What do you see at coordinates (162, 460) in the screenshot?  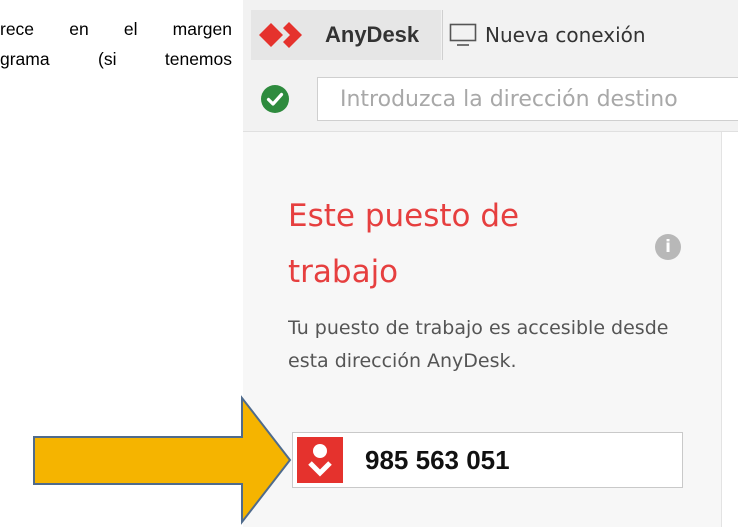 I see `pointer-arrow-icon` at bounding box center [162, 460].